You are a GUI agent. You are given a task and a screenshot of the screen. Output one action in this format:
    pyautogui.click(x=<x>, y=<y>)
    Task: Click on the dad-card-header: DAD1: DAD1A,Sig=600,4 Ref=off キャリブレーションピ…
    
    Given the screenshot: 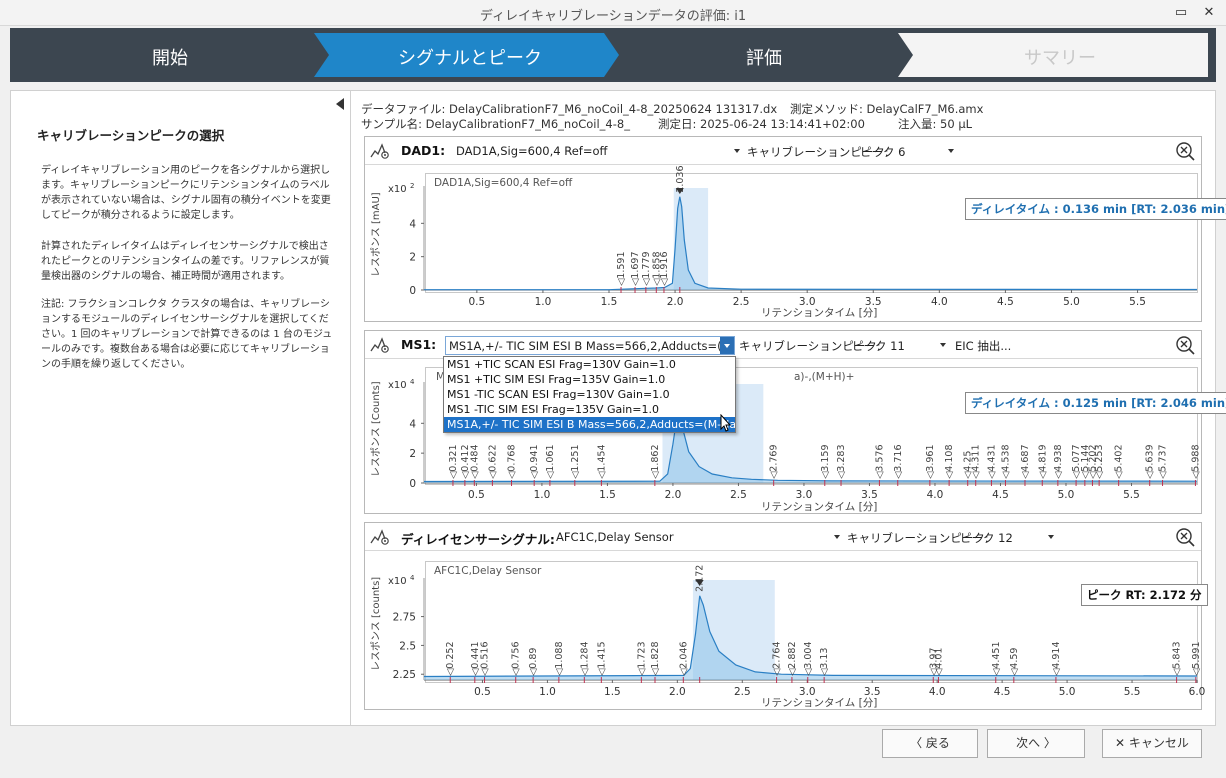 What is the action you would take?
    pyautogui.click(x=783, y=151)
    